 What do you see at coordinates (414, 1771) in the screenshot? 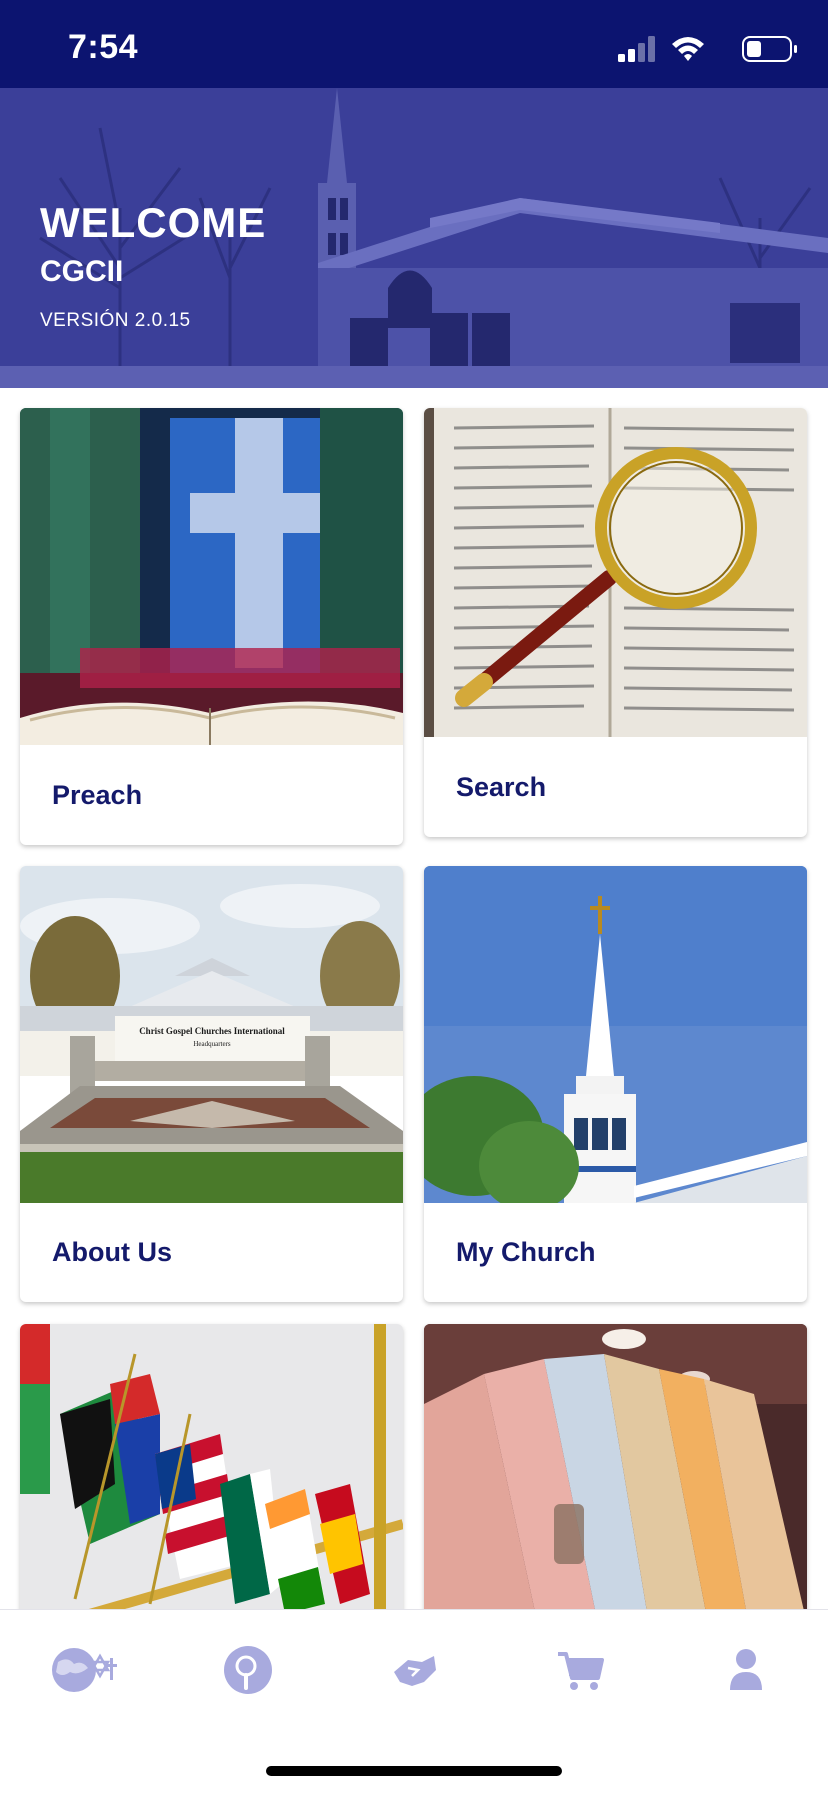
I see `home-indicator` at bounding box center [414, 1771].